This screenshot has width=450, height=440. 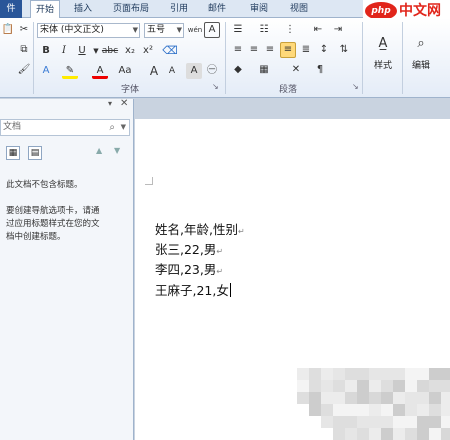 What do you see at coordinates (264, 30) in the screenshot?
I see `numbering-icon: ☷` at bounding box center [264, 30].